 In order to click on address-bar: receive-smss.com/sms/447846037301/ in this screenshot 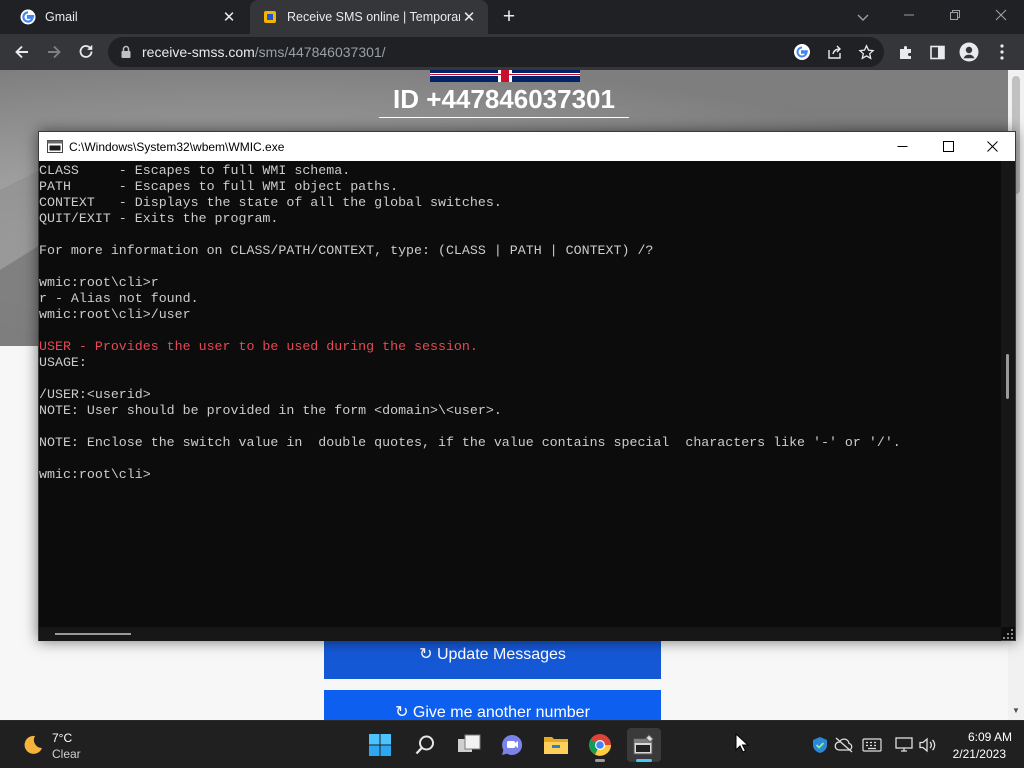, I will do `click(496, 52)`.